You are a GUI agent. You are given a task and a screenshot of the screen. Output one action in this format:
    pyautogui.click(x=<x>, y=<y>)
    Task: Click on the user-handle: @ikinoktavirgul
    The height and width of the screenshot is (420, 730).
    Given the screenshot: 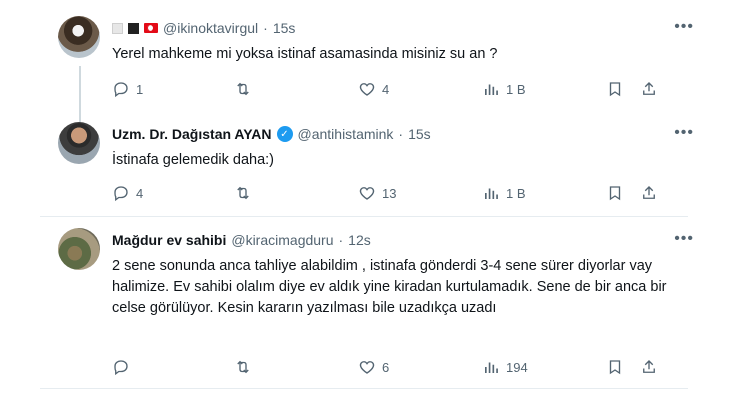 What is the action you would take?
    pyautogui.click(x=210, y=28)
    